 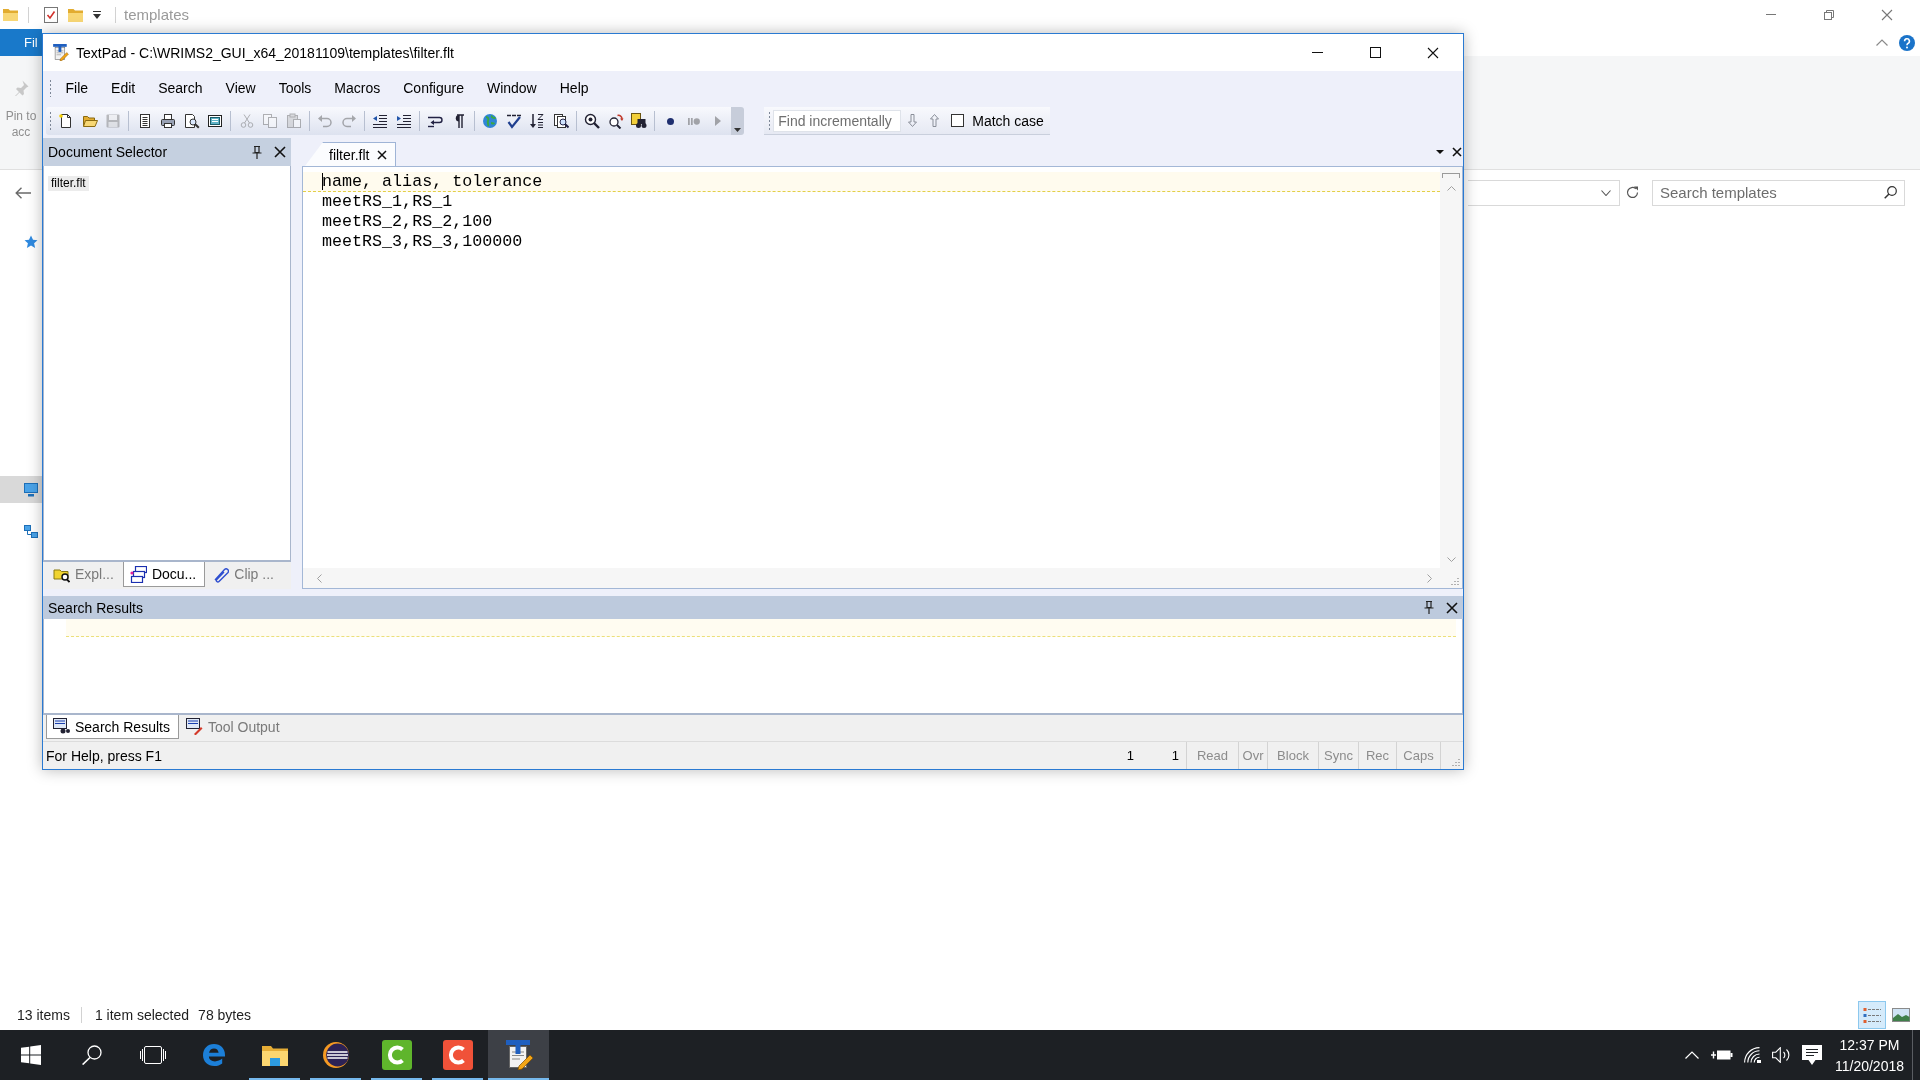 What do you see at coordinates (348, 121) in the screenshot?
I see `redo-icon` at bounding box center [348, 121].